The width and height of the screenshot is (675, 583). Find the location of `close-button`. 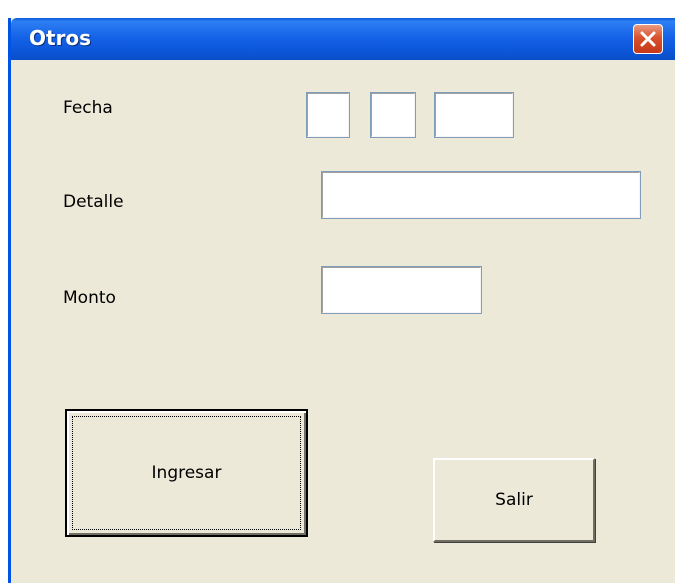

close-button is located at coordinates (648, 39).